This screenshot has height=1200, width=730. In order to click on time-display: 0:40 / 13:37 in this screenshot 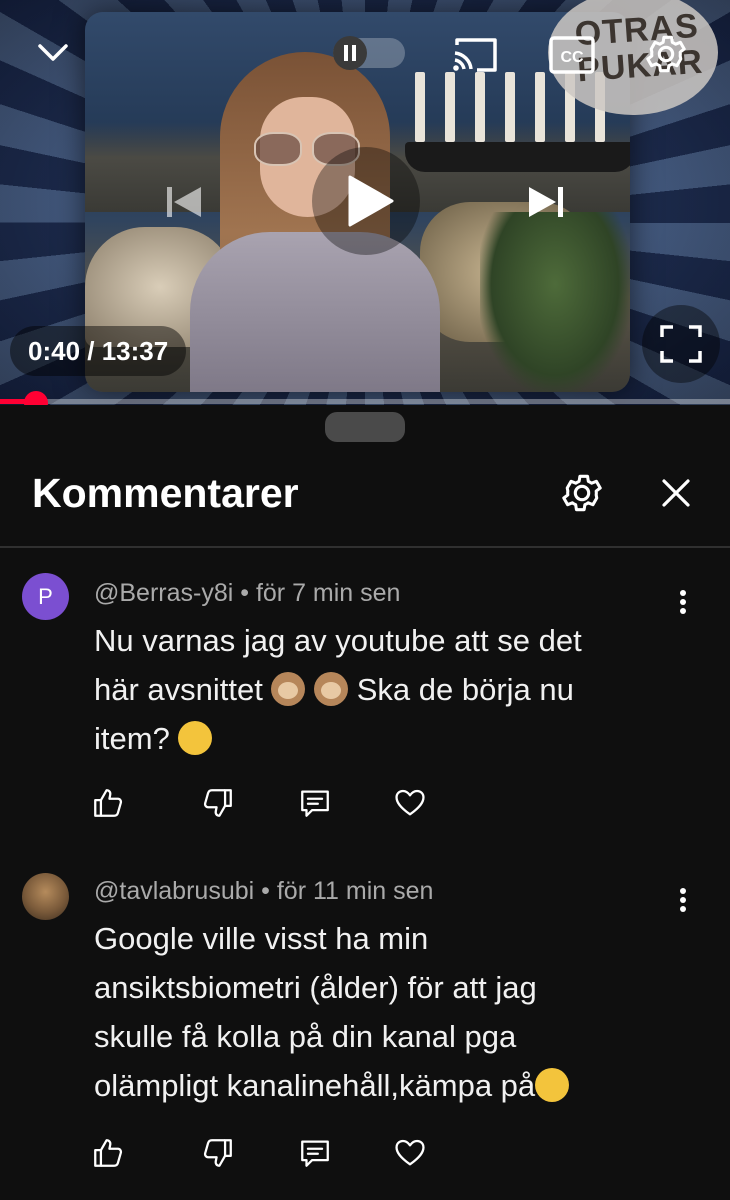, I will do `click(98, 351)`.